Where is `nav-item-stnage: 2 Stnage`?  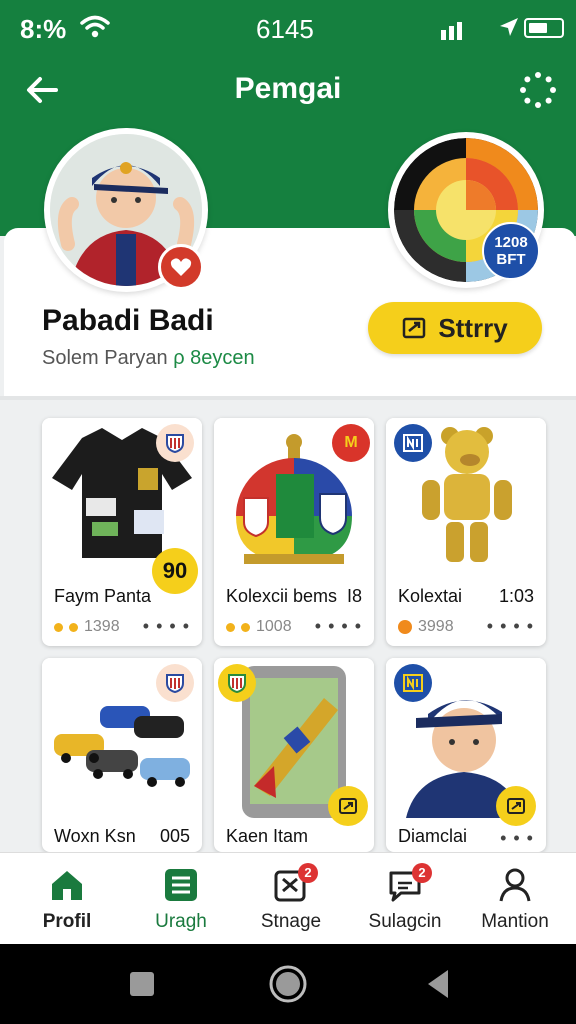 nav-item-stnage: 2 Stnage is located at coordinates (291, 899).